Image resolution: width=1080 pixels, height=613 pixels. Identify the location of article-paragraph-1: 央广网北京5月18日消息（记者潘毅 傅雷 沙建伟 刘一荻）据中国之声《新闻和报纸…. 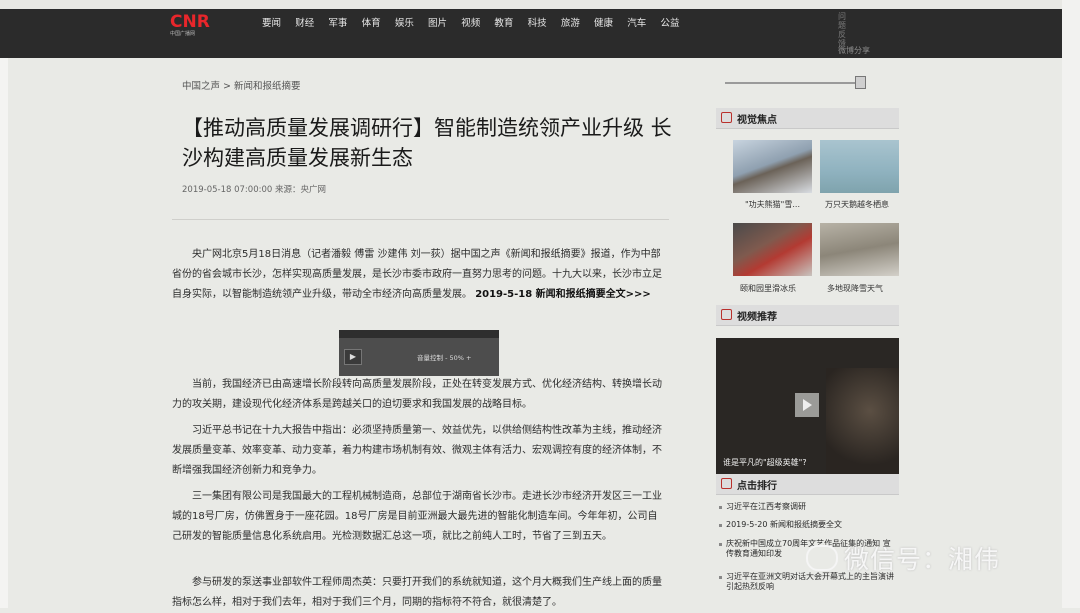
(418, 275).